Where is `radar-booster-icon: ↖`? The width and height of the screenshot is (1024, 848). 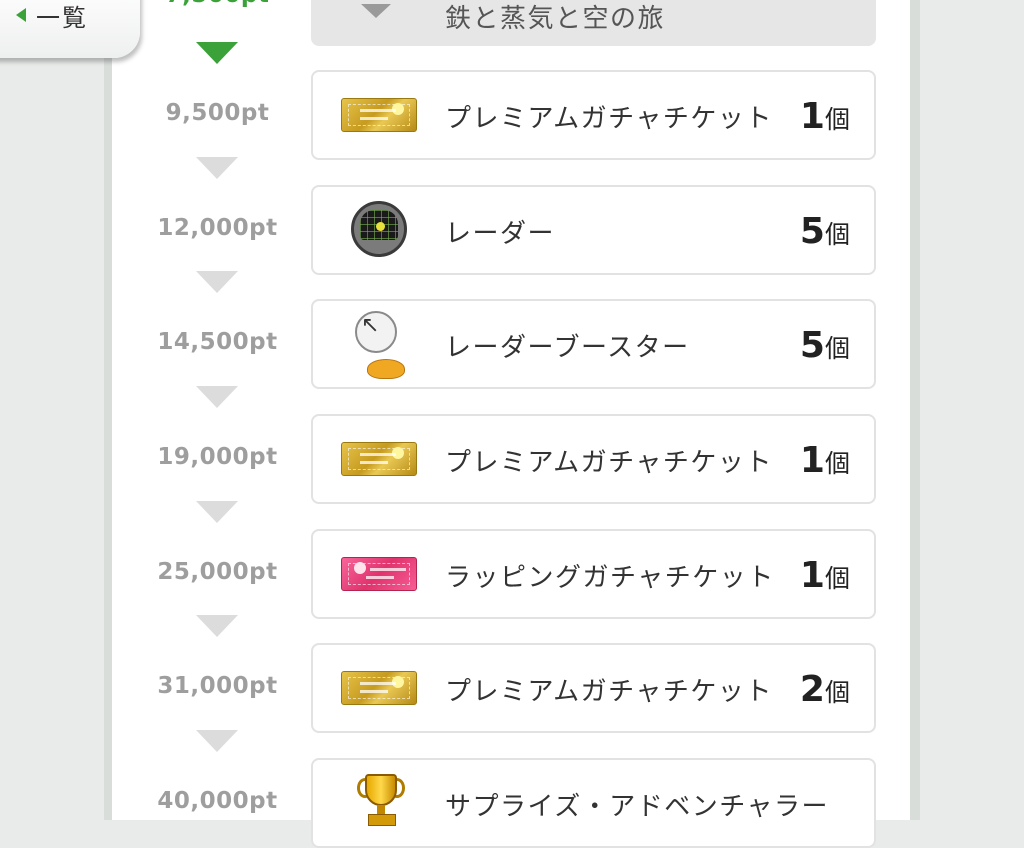
radar-booster-icon: ↖ is located at coordinates (381, 346).